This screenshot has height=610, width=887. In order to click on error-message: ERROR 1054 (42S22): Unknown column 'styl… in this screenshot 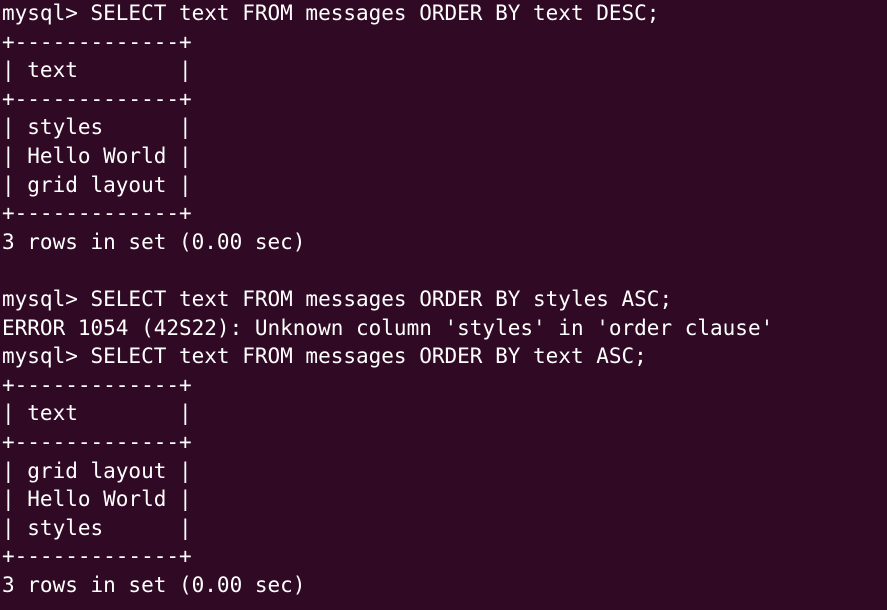, I will do `click(388, 327)`.